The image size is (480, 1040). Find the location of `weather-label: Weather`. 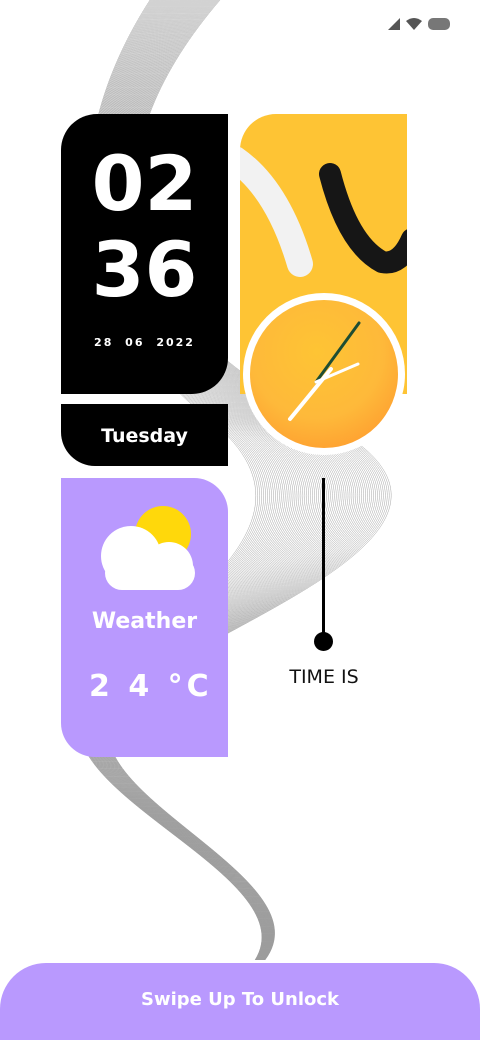

weather-label: Weather is located at coordinates (144, 621).